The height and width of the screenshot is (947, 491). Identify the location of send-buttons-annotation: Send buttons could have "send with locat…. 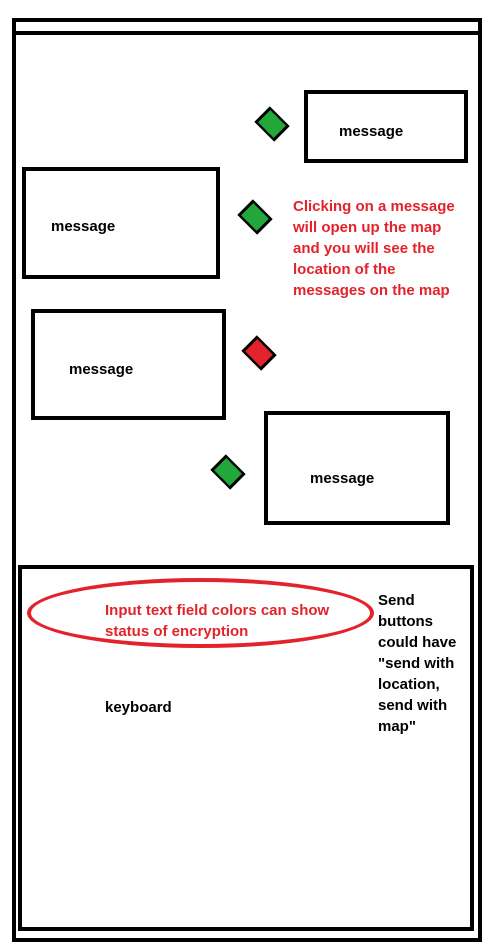
(425, 663).